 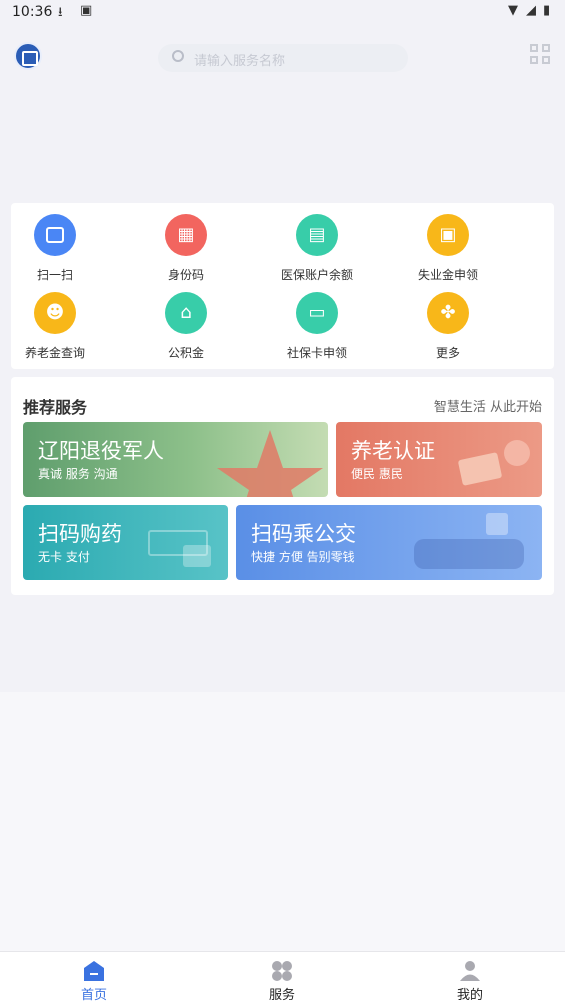 What do you see at coordinates (86, 10) in the screenshot?
I see `app-notification-icon: ▣` at bounding box center [86, 10].